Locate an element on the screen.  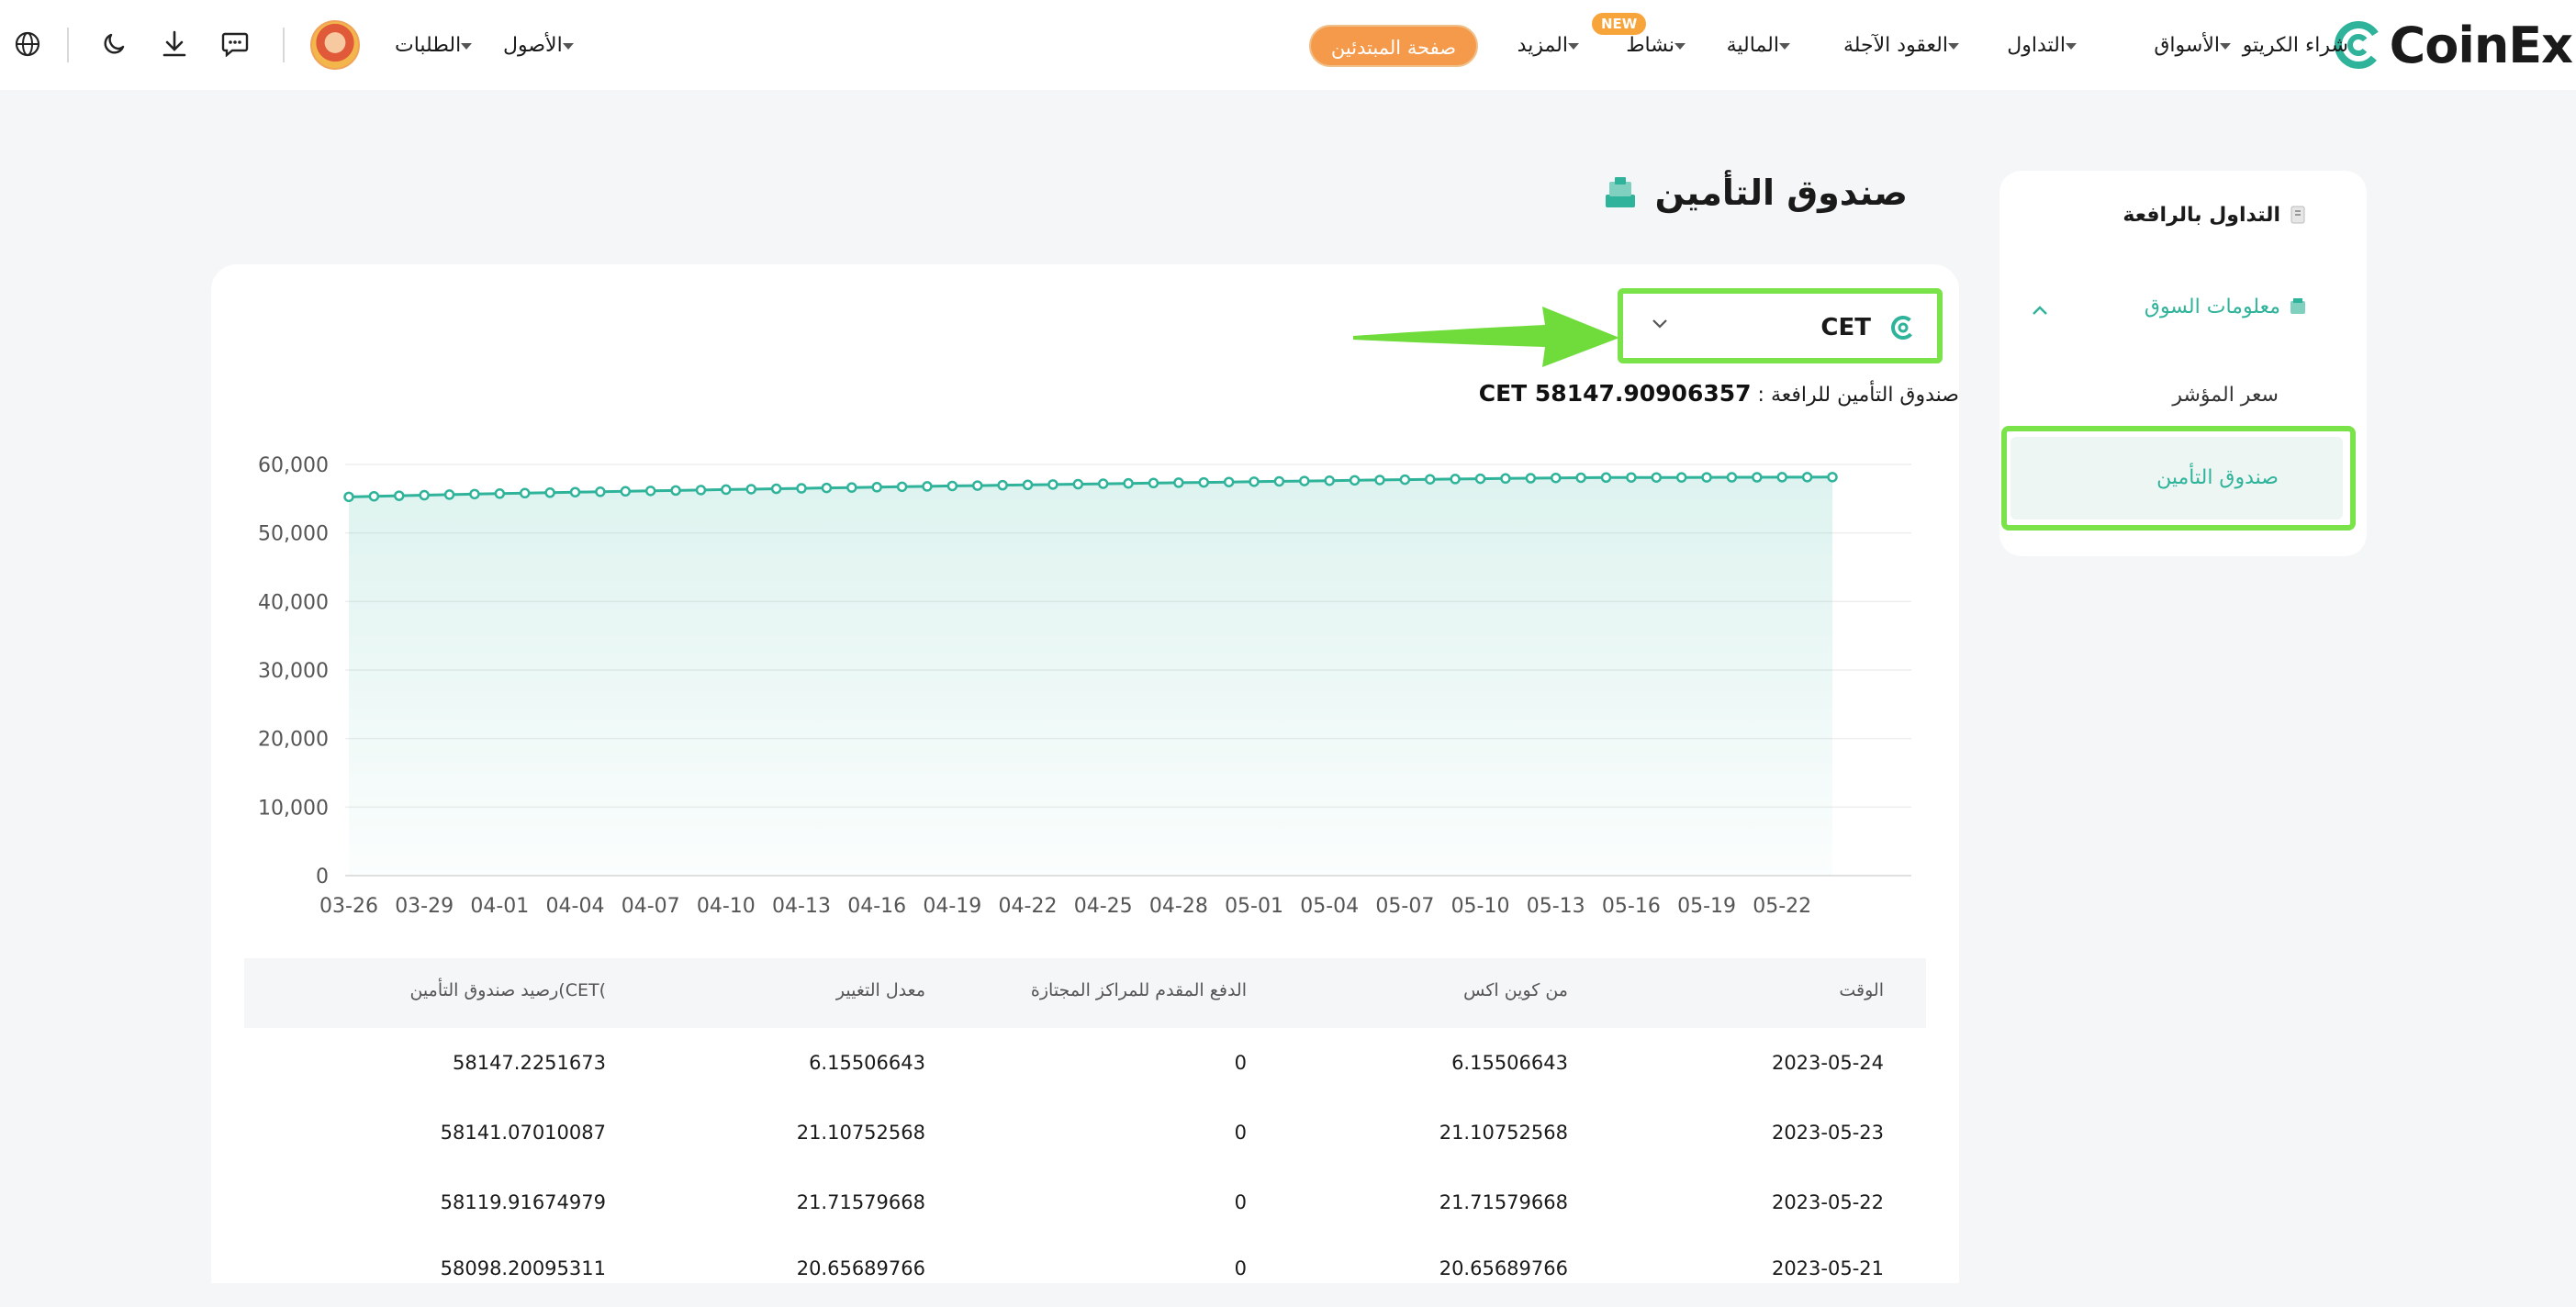
cell-change: 6.15506643 is located at coordinates (867, 1063).